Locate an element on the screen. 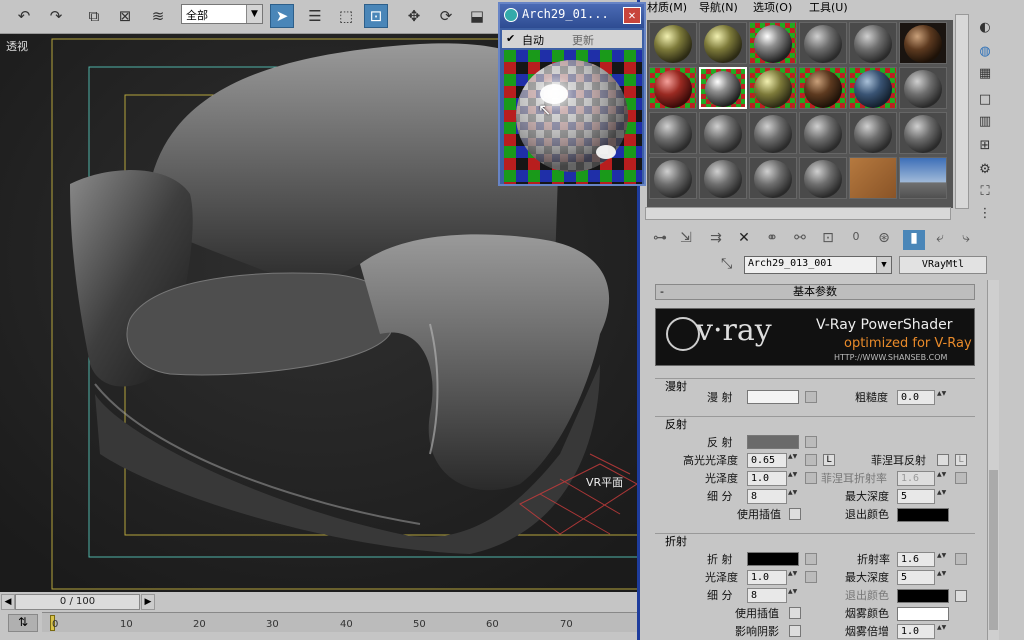 The width and height of the screenshot is (1024, 640). scrollbar-thumb is located at coordinates (993, 550).